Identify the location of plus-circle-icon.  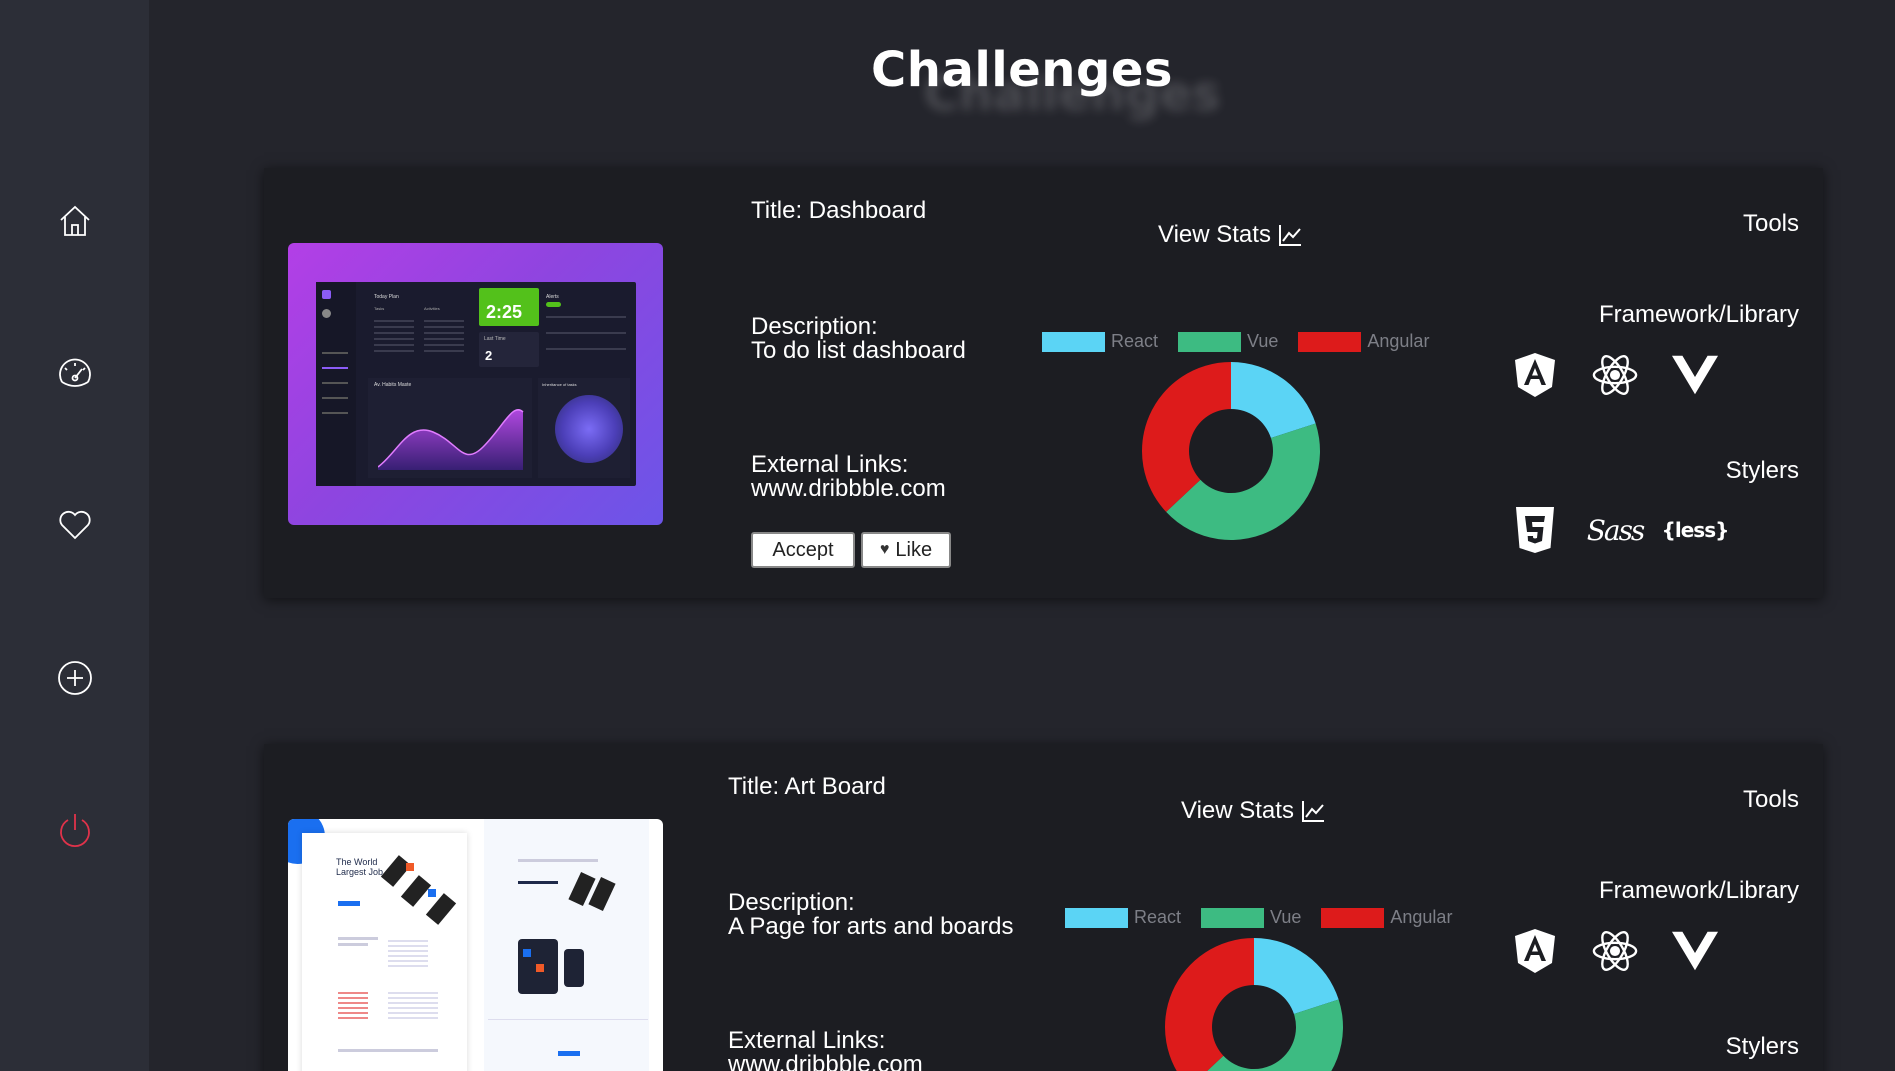
(75, 678).